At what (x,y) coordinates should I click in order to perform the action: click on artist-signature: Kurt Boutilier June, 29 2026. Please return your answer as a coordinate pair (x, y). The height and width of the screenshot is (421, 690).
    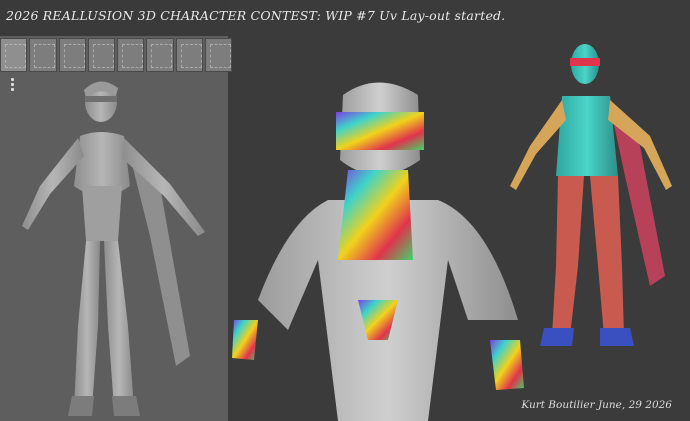
    Looking at the image, I should click on (596, 405).